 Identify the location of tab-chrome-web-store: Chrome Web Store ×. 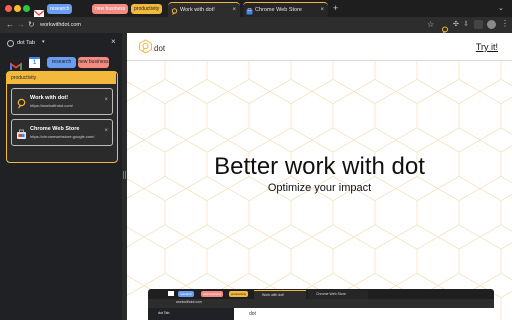
(285, 9).